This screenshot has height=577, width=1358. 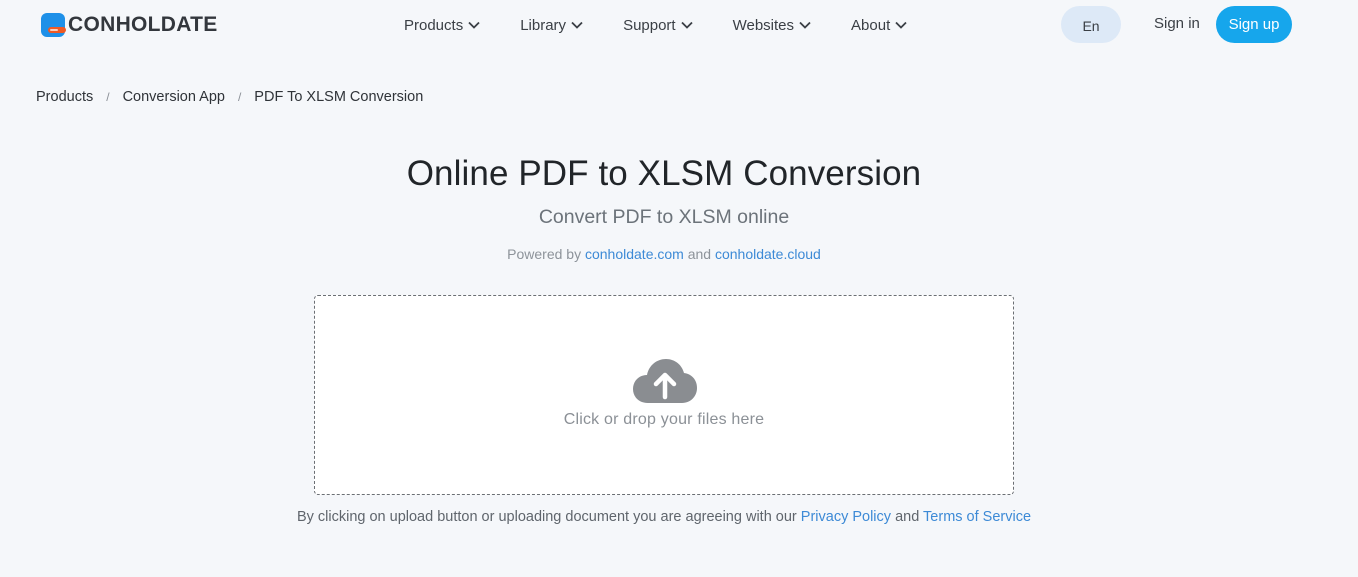 I want to click on main-nav: Products Library Support Websites About, so click(x=655, y=25).